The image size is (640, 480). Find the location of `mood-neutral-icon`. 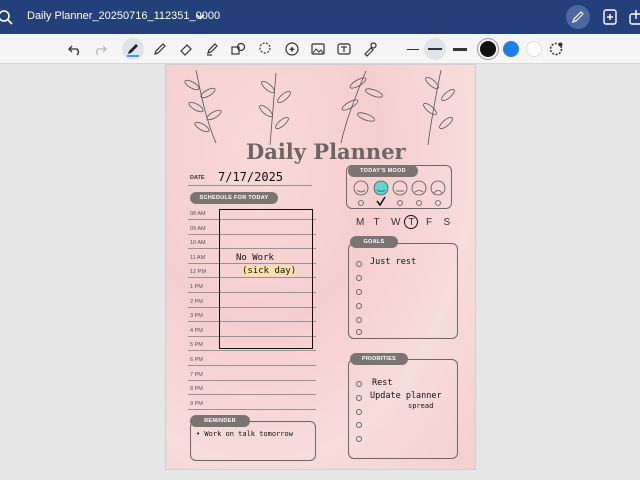

mood-neutral-icon is located at coordinates (400, 188).